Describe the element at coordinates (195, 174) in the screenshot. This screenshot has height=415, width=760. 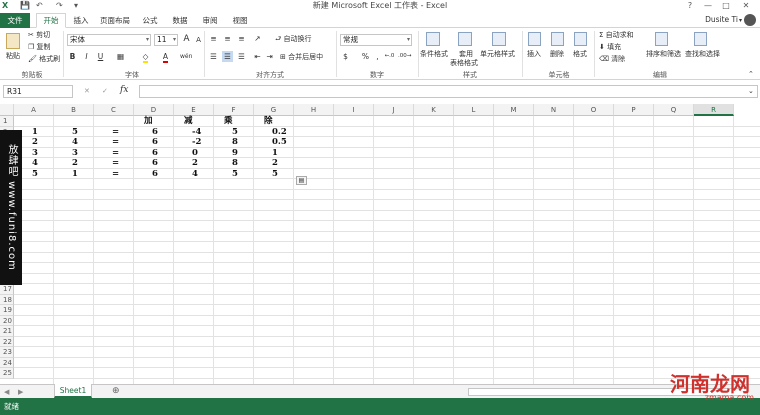
I see `cell-e6: 4` at that location.